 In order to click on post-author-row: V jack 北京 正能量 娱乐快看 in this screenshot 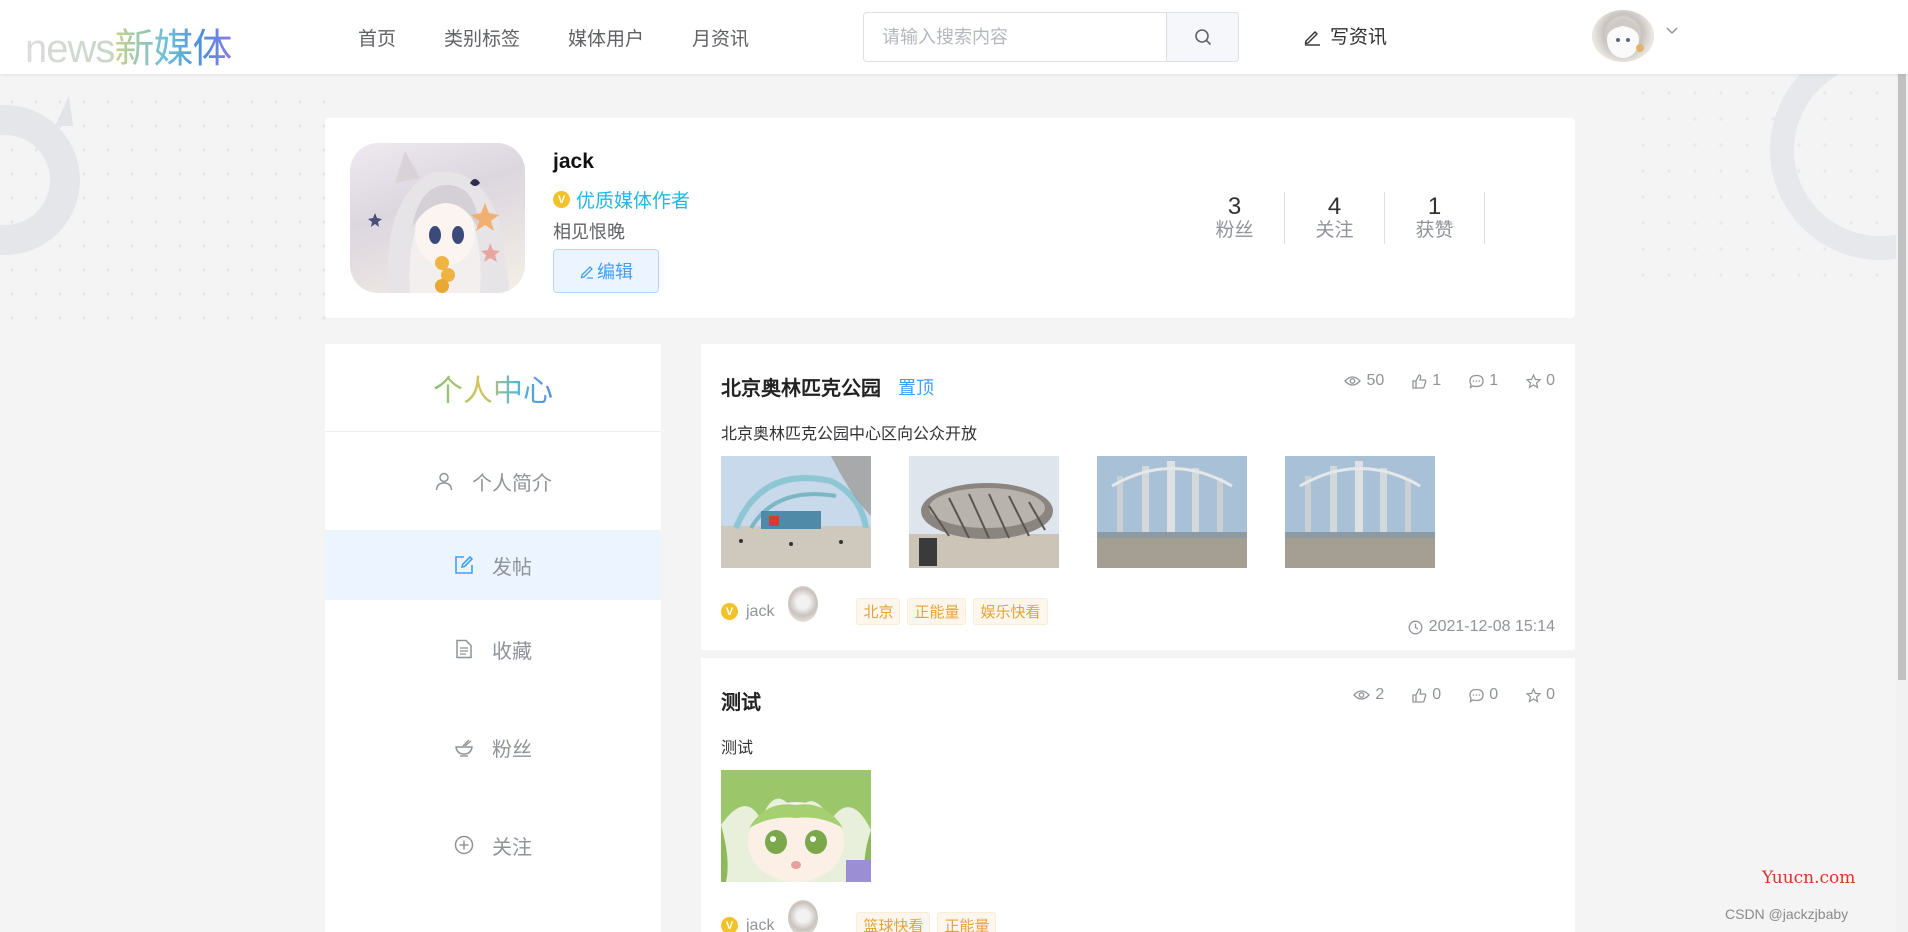, I will do `click(884, 605)`.